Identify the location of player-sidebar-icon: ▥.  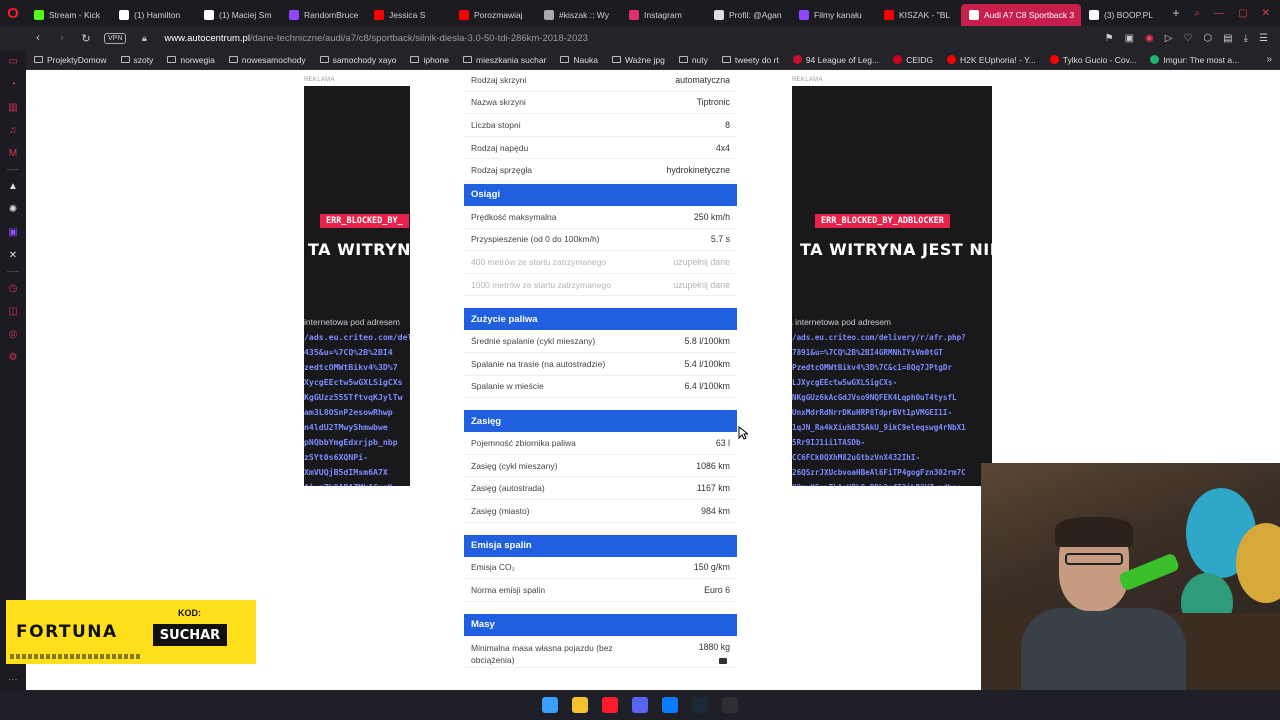
(13, 107).